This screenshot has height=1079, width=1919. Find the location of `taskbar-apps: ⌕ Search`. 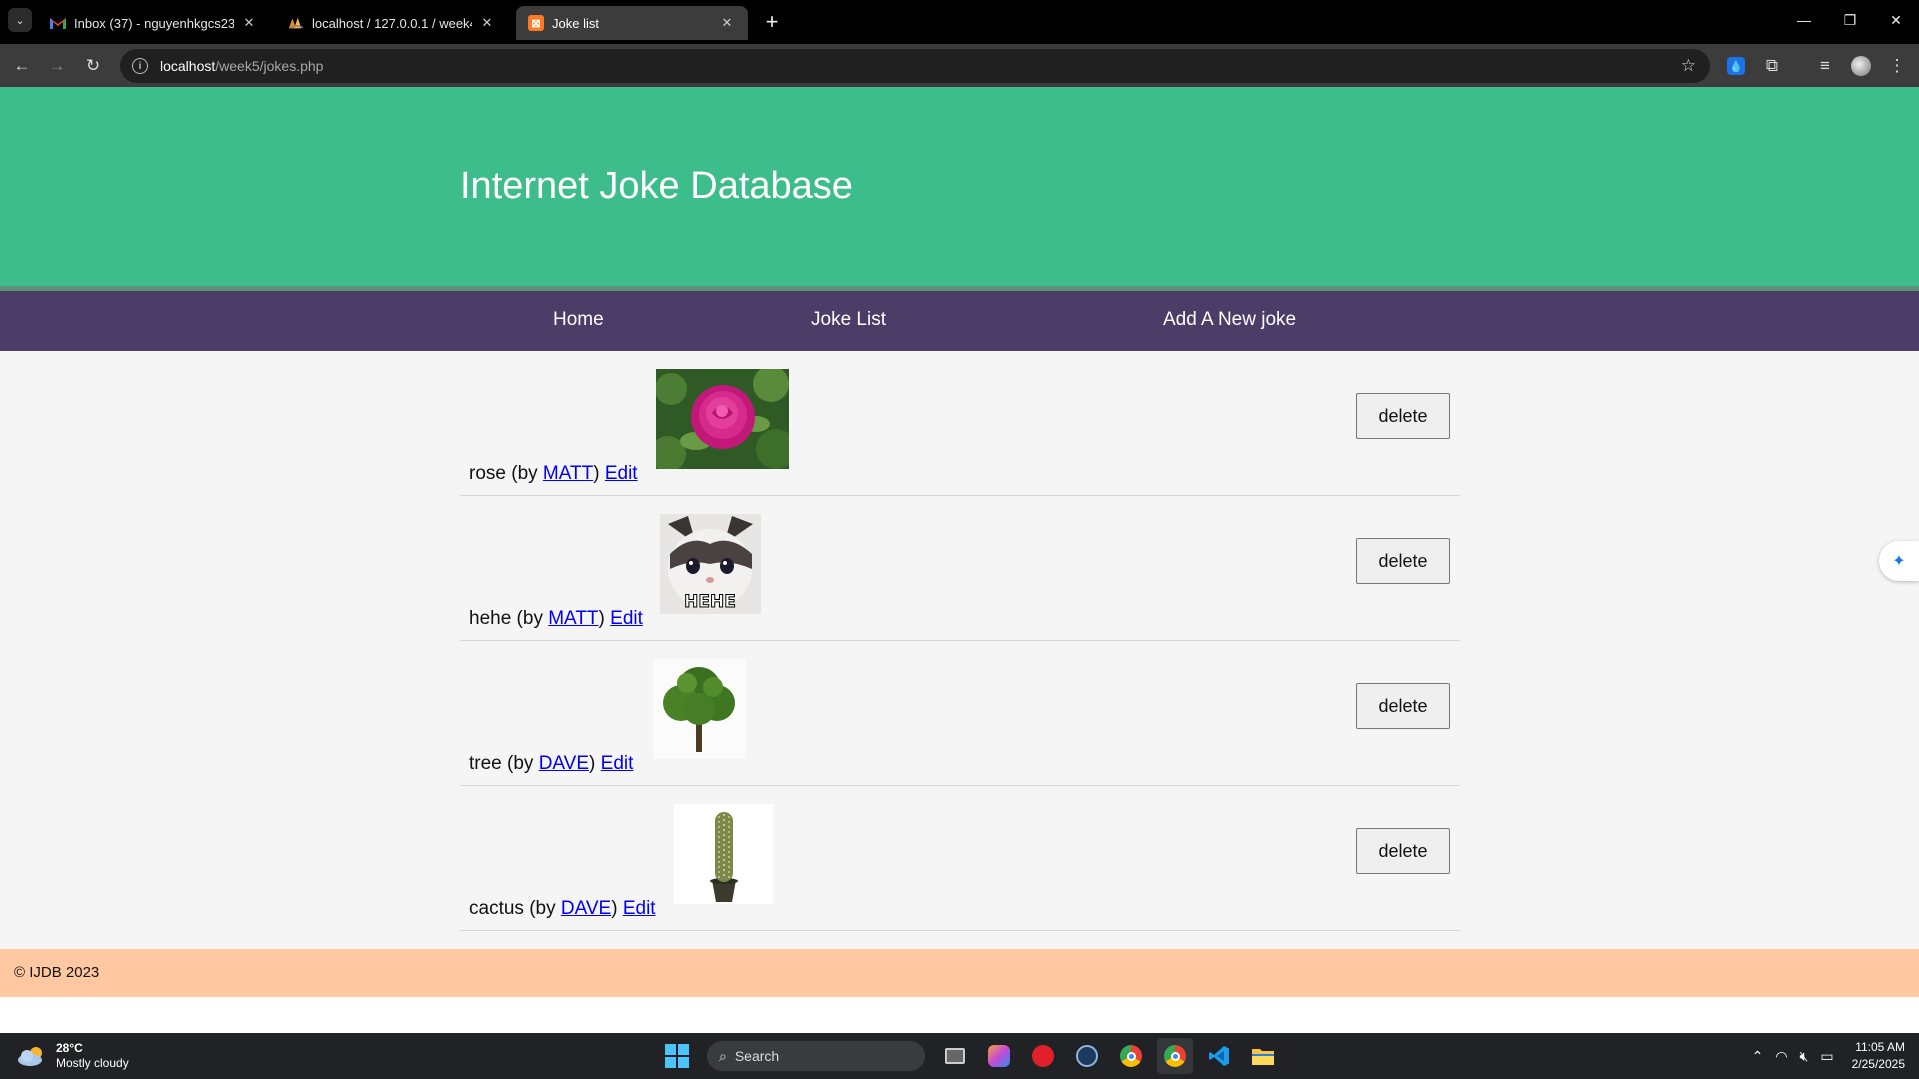

taskbar-apps: ⌕ Search is located at coordinates (970, 1056).